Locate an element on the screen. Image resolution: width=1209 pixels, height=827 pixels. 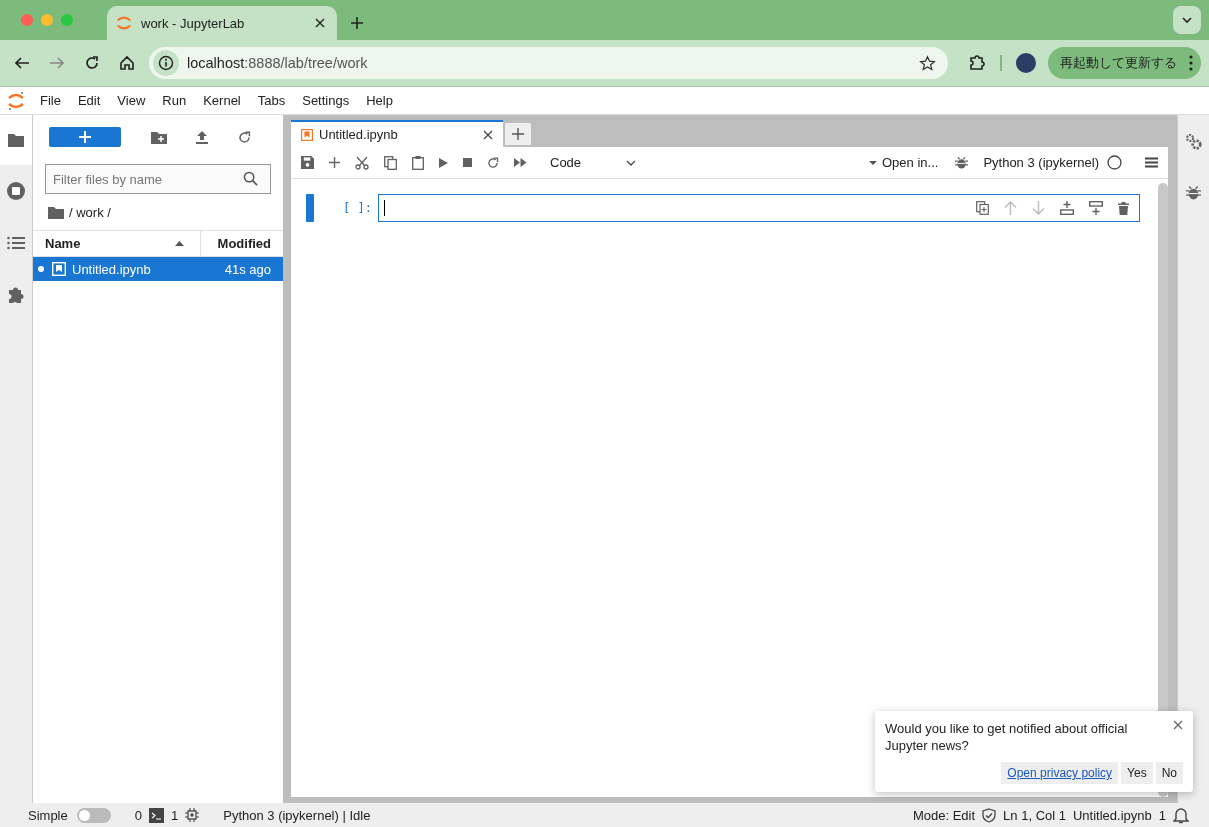
simple-mode-toggle is located at coordinates (93, 815).